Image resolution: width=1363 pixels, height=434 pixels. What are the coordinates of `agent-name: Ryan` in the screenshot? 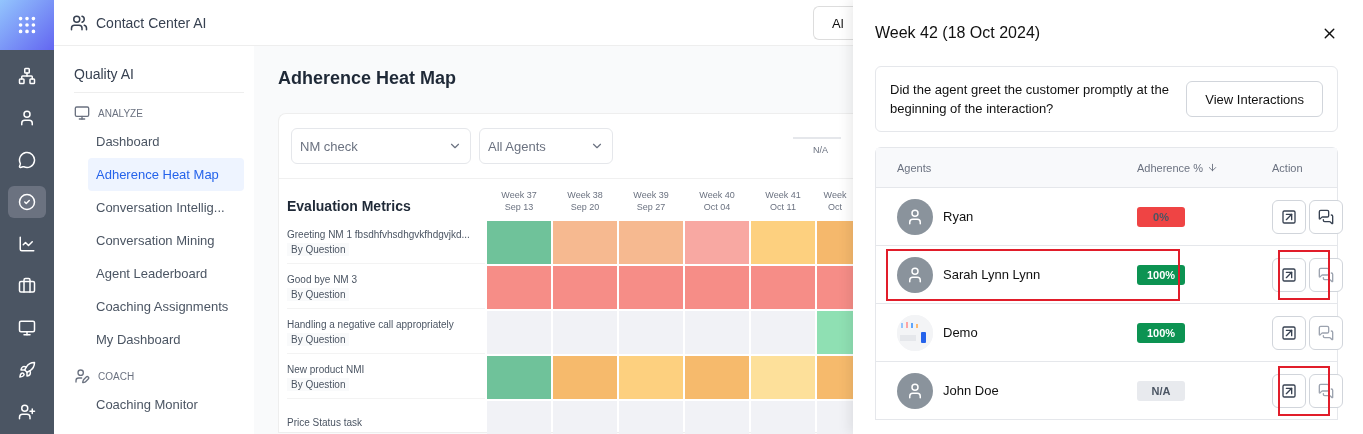 It's located at (958, 216).